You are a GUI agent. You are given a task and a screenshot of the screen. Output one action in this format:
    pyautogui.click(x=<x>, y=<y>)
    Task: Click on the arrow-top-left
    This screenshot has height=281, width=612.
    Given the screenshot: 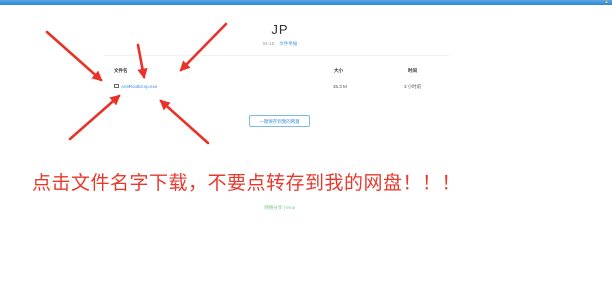 What is the action you would take?
    pyautogui.click(x=74, y=56)
    